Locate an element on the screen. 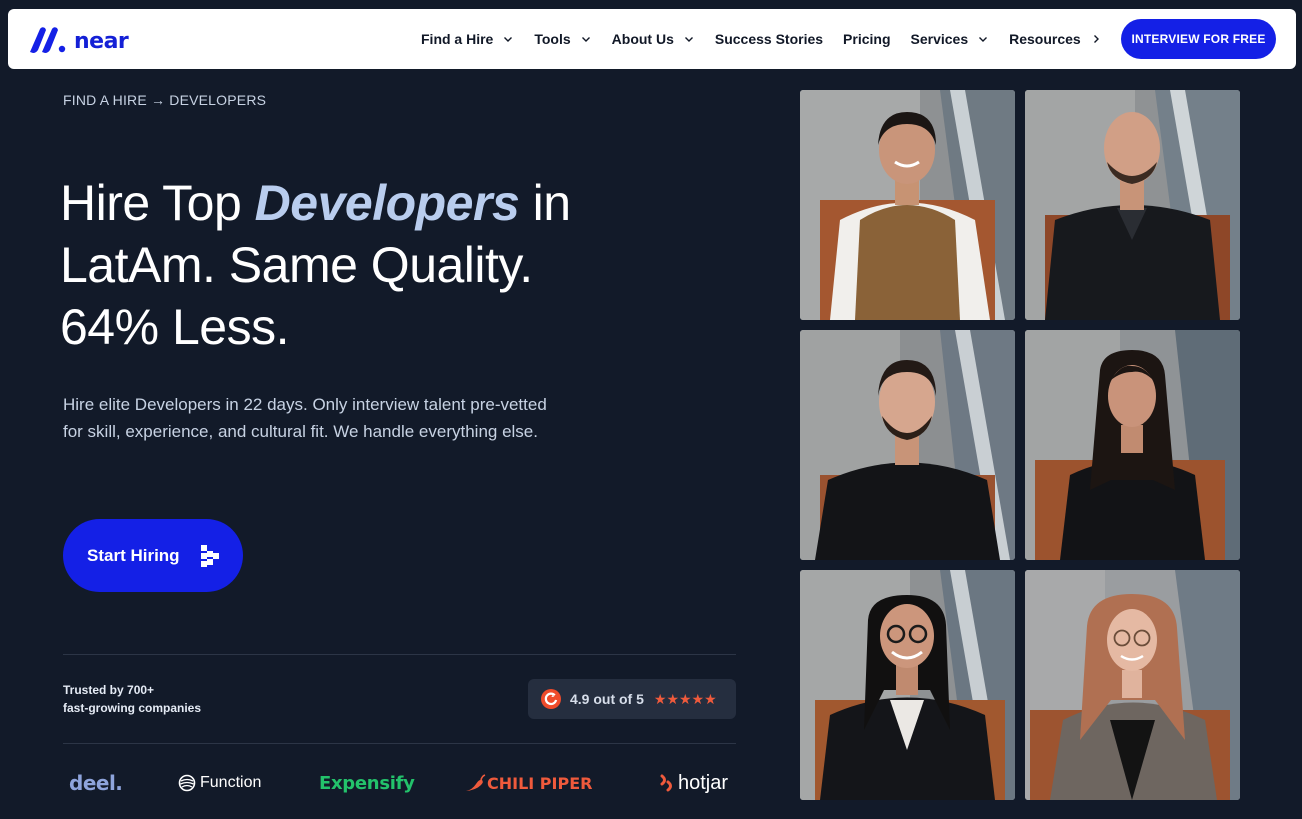 The height and width of the screenshot is (819, 1302). team-photo-woman-brown-vest is located at coordinates (907, 205).